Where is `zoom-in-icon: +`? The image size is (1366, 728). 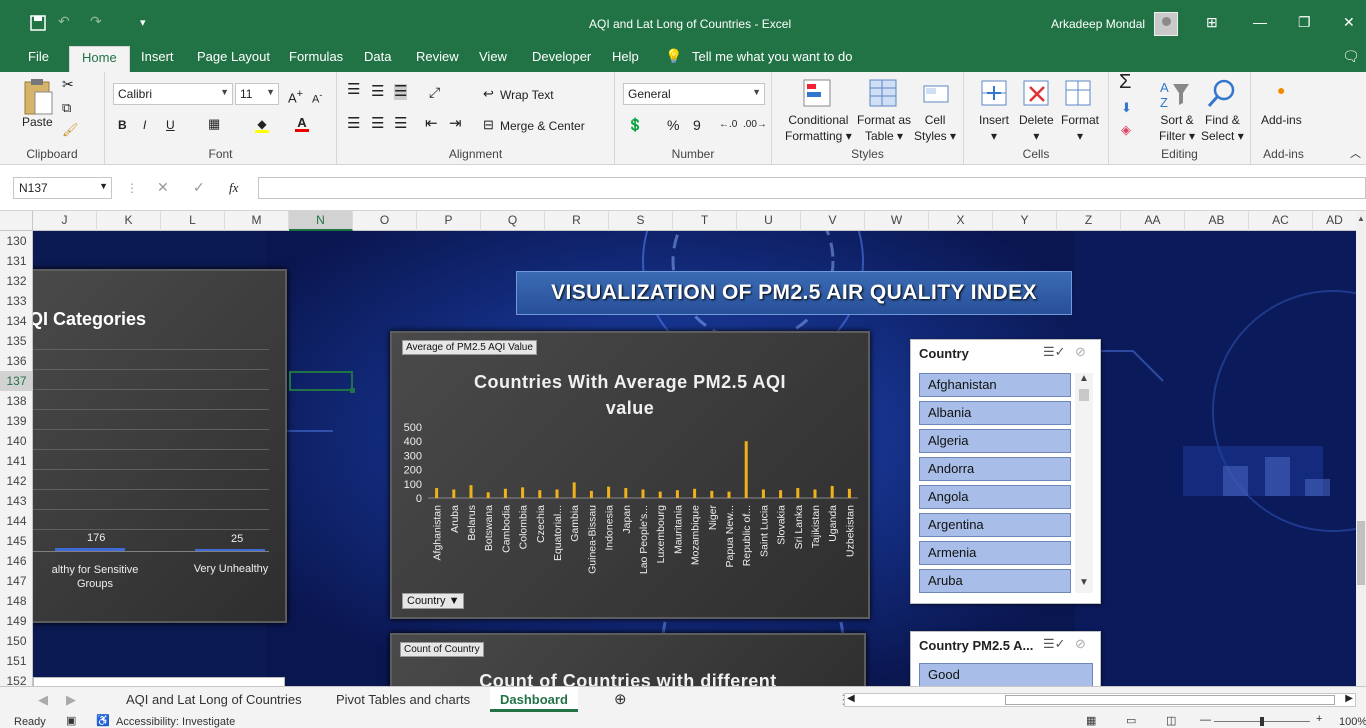 zoom-in-icon: + is located at coordinates (1319, 719).